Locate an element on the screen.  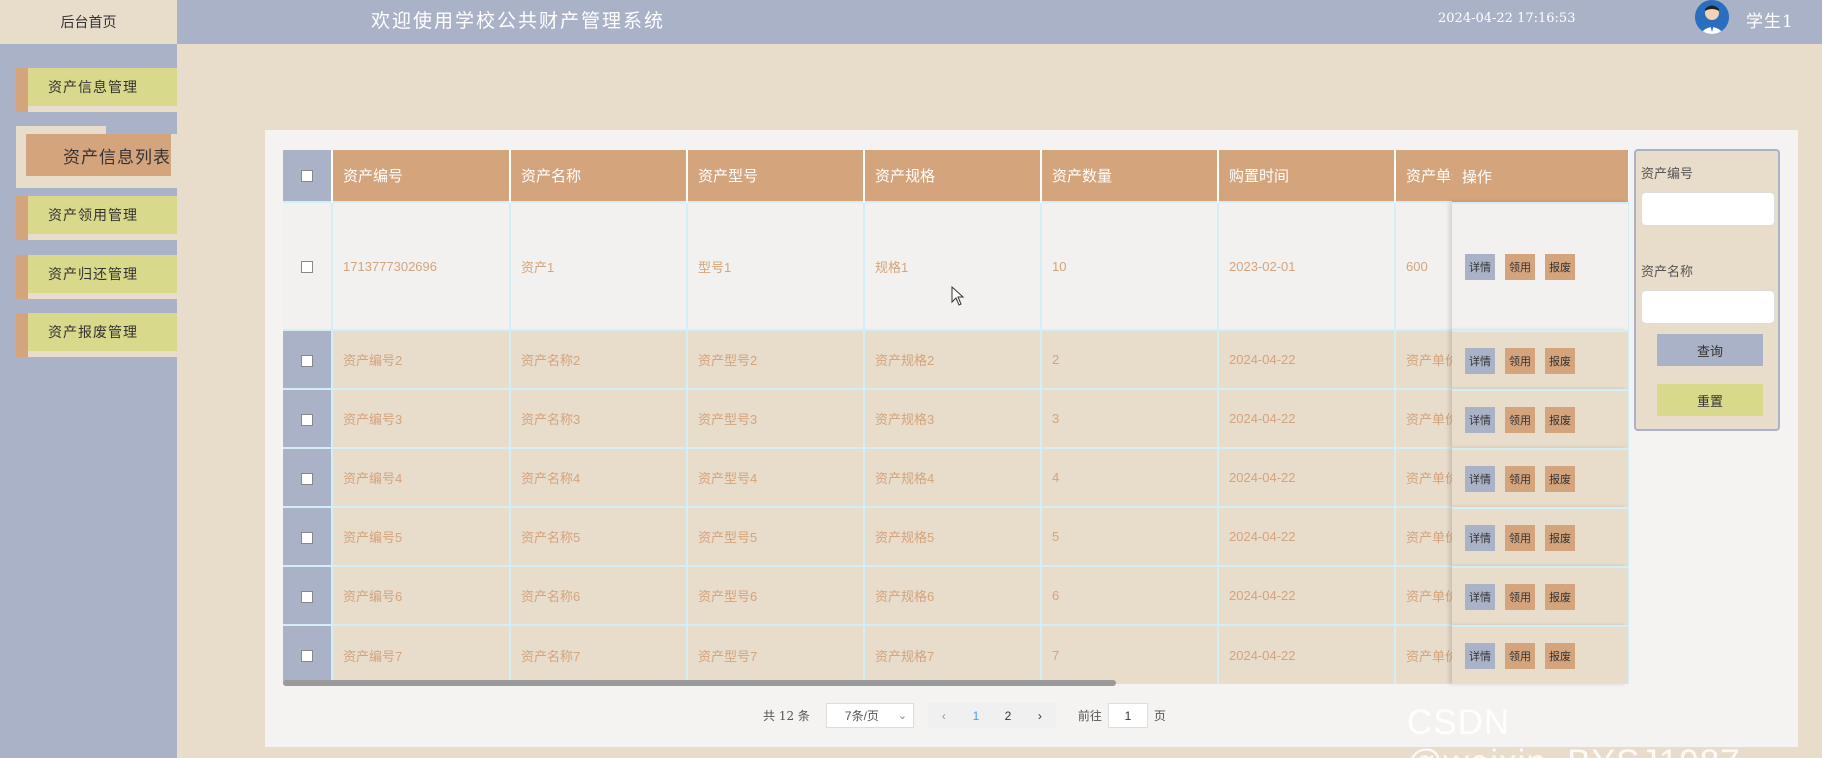
table-cell: 4 is located at coordinates (1130, 477).